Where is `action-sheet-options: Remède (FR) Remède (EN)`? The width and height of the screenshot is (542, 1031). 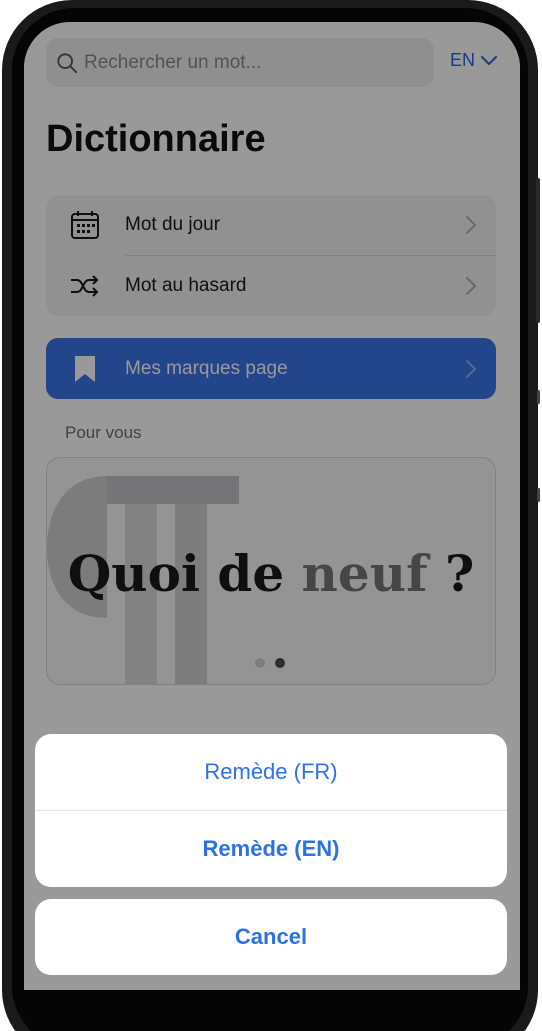 action-sheet-options: Remède (FR) Remède (EN) is located at coordinates (271, 810).